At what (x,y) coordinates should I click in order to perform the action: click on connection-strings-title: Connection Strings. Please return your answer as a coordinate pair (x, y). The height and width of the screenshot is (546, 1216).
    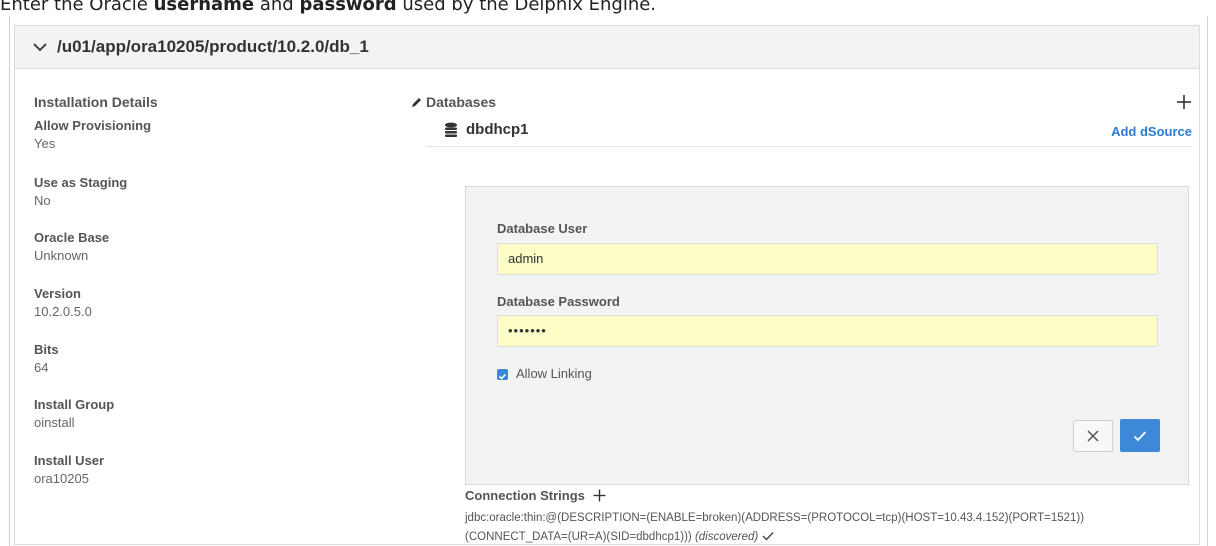
    Looking at the image, I should click on (525, 495).